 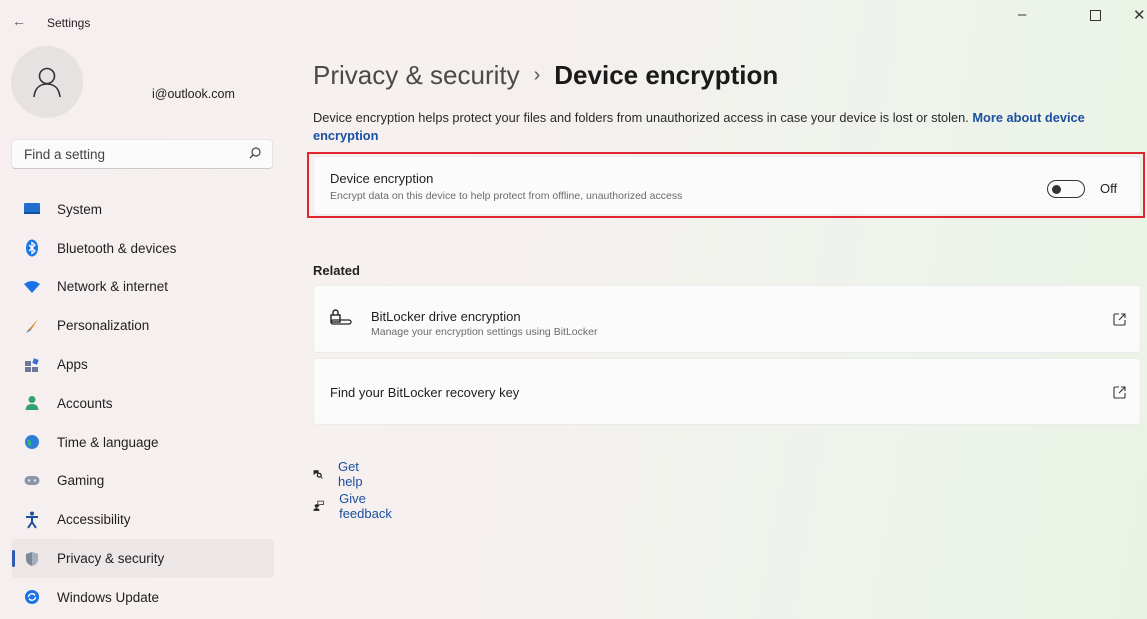 I want to click on maximize-button, so click(x=1095, y=16).